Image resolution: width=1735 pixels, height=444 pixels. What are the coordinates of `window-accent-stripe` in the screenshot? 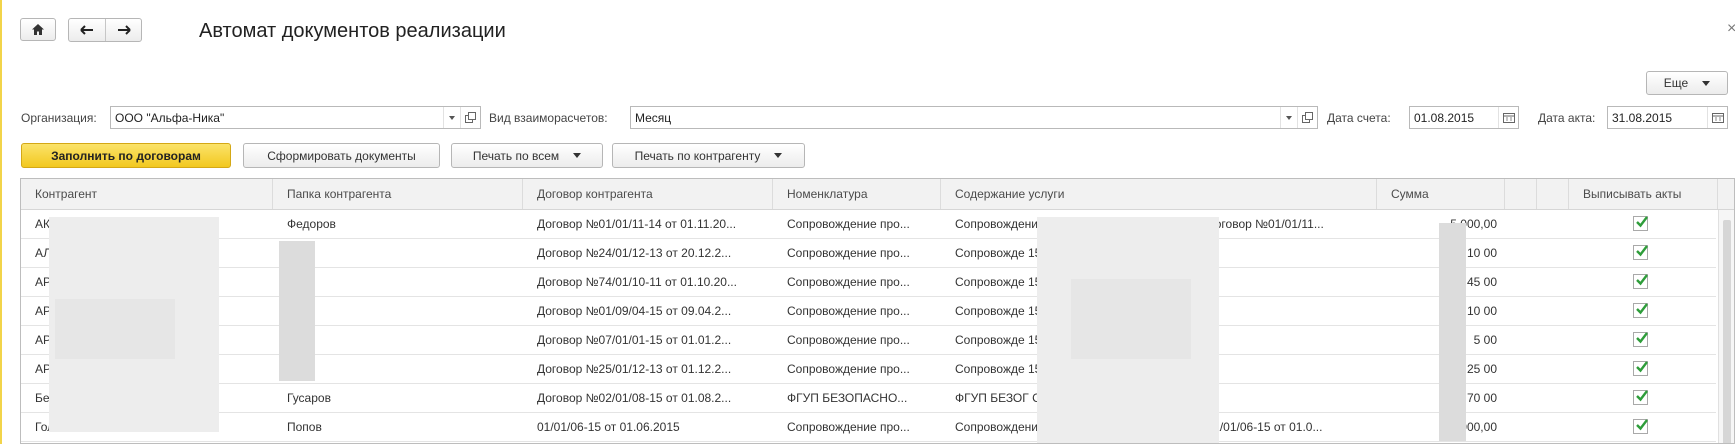 It's located at (1, 222).